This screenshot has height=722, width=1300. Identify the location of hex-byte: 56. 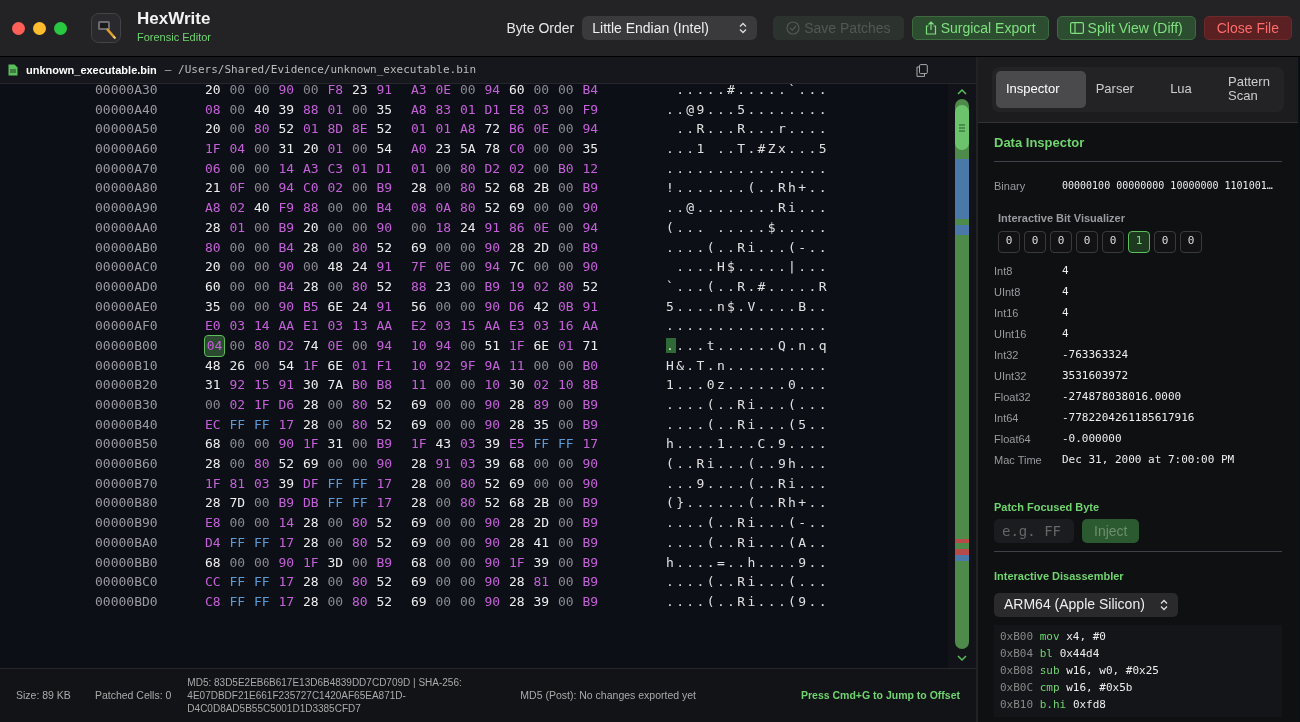
(423, 306).